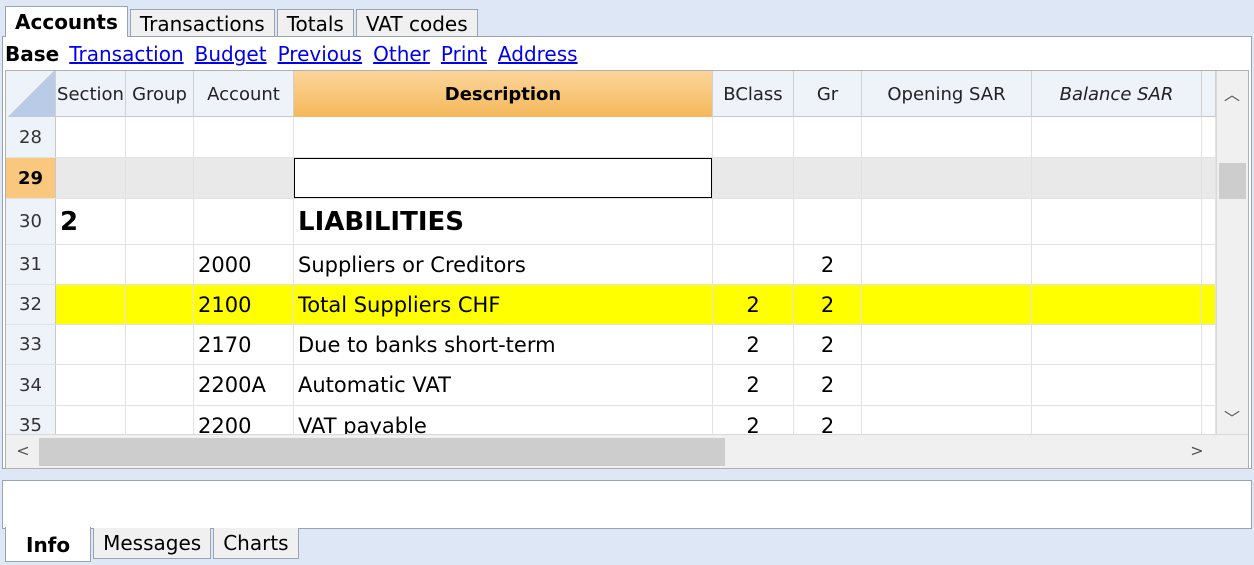 The image size is (1254, 565). What do you see at coordinates (31, 264) in the screenshot?
I see `row-number: 31` at bounding box center [31, 264].